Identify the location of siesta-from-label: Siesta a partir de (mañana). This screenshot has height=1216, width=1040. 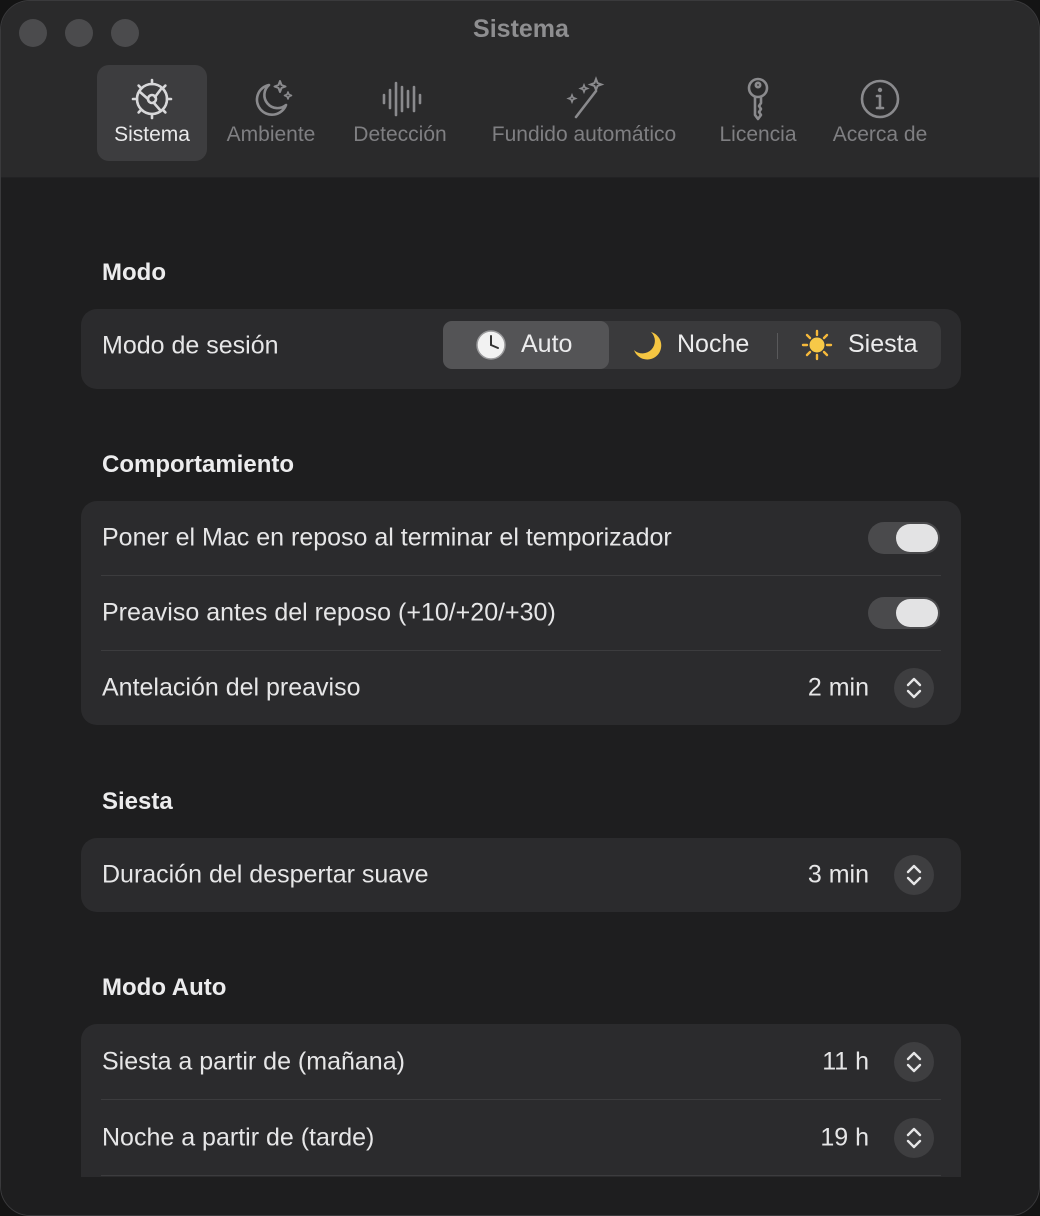
(253, 1061).